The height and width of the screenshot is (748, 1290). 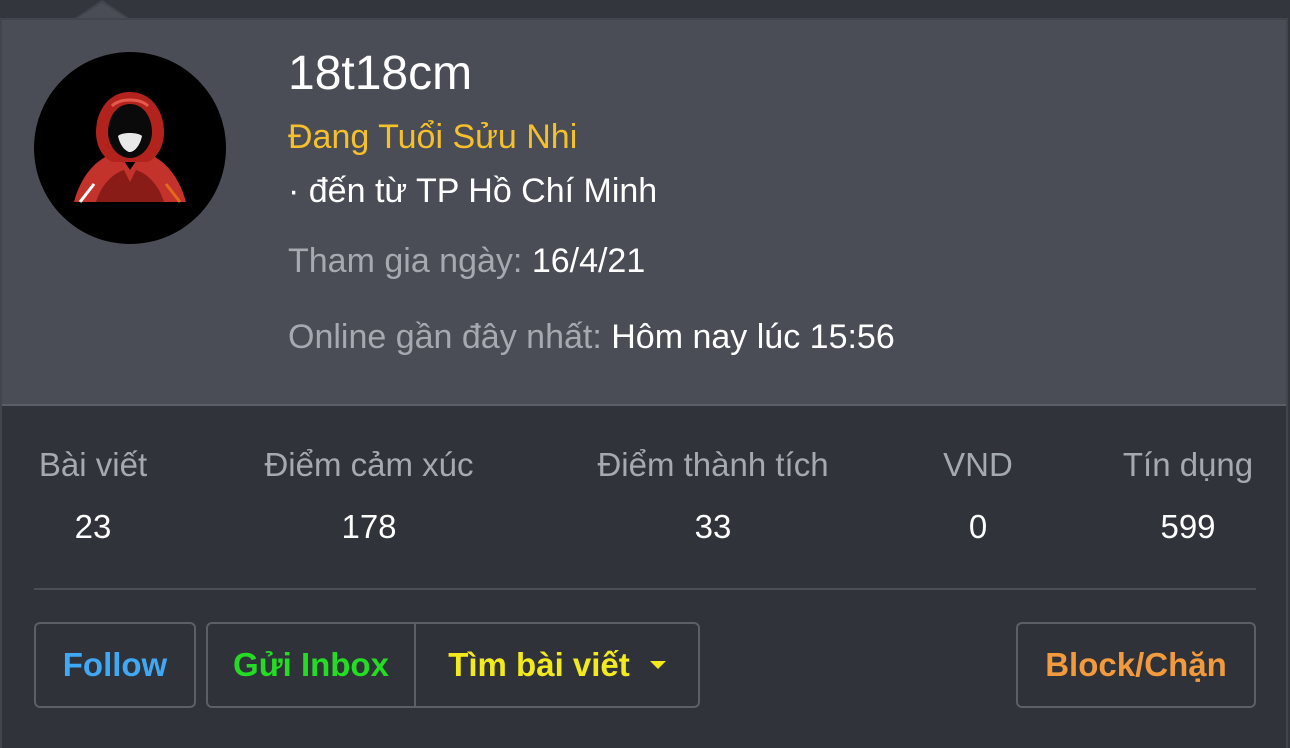 What do you see at coordinates (978, 526) in the screenshot?
I see `stat-value-vnd: 0` at bounding box center [978, 526].